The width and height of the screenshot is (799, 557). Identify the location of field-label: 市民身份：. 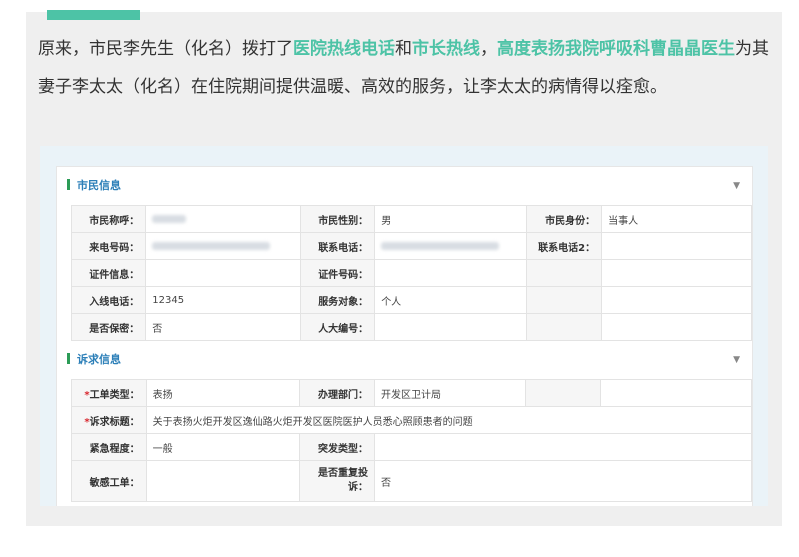
(564, 219).